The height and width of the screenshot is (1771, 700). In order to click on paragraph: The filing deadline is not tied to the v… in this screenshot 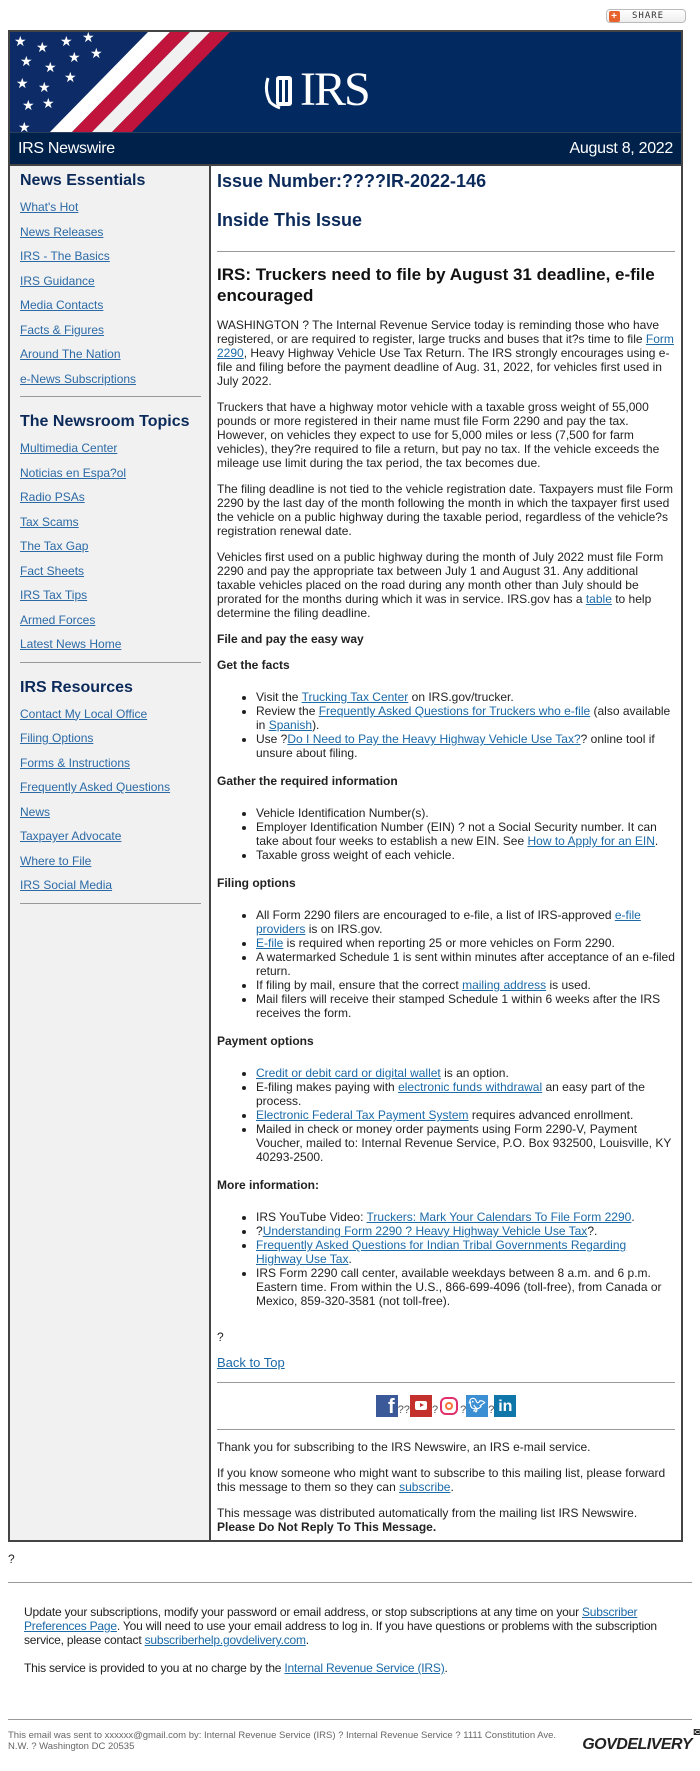, I will do `click(445, 510)`.